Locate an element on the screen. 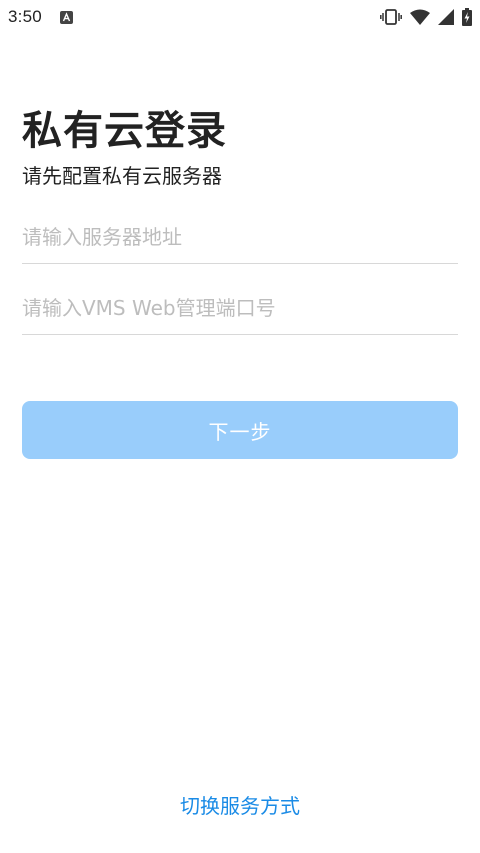 The width and height of the screenshot is (480, 853). page-title: 私有云登录 is located at coordinates (124, 131).